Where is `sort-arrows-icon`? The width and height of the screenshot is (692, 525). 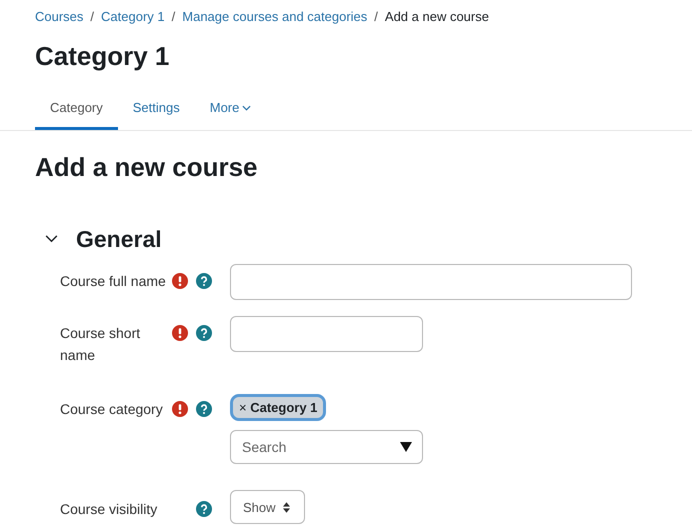
sort-arrows-icon is located at coordinates (286, 507).